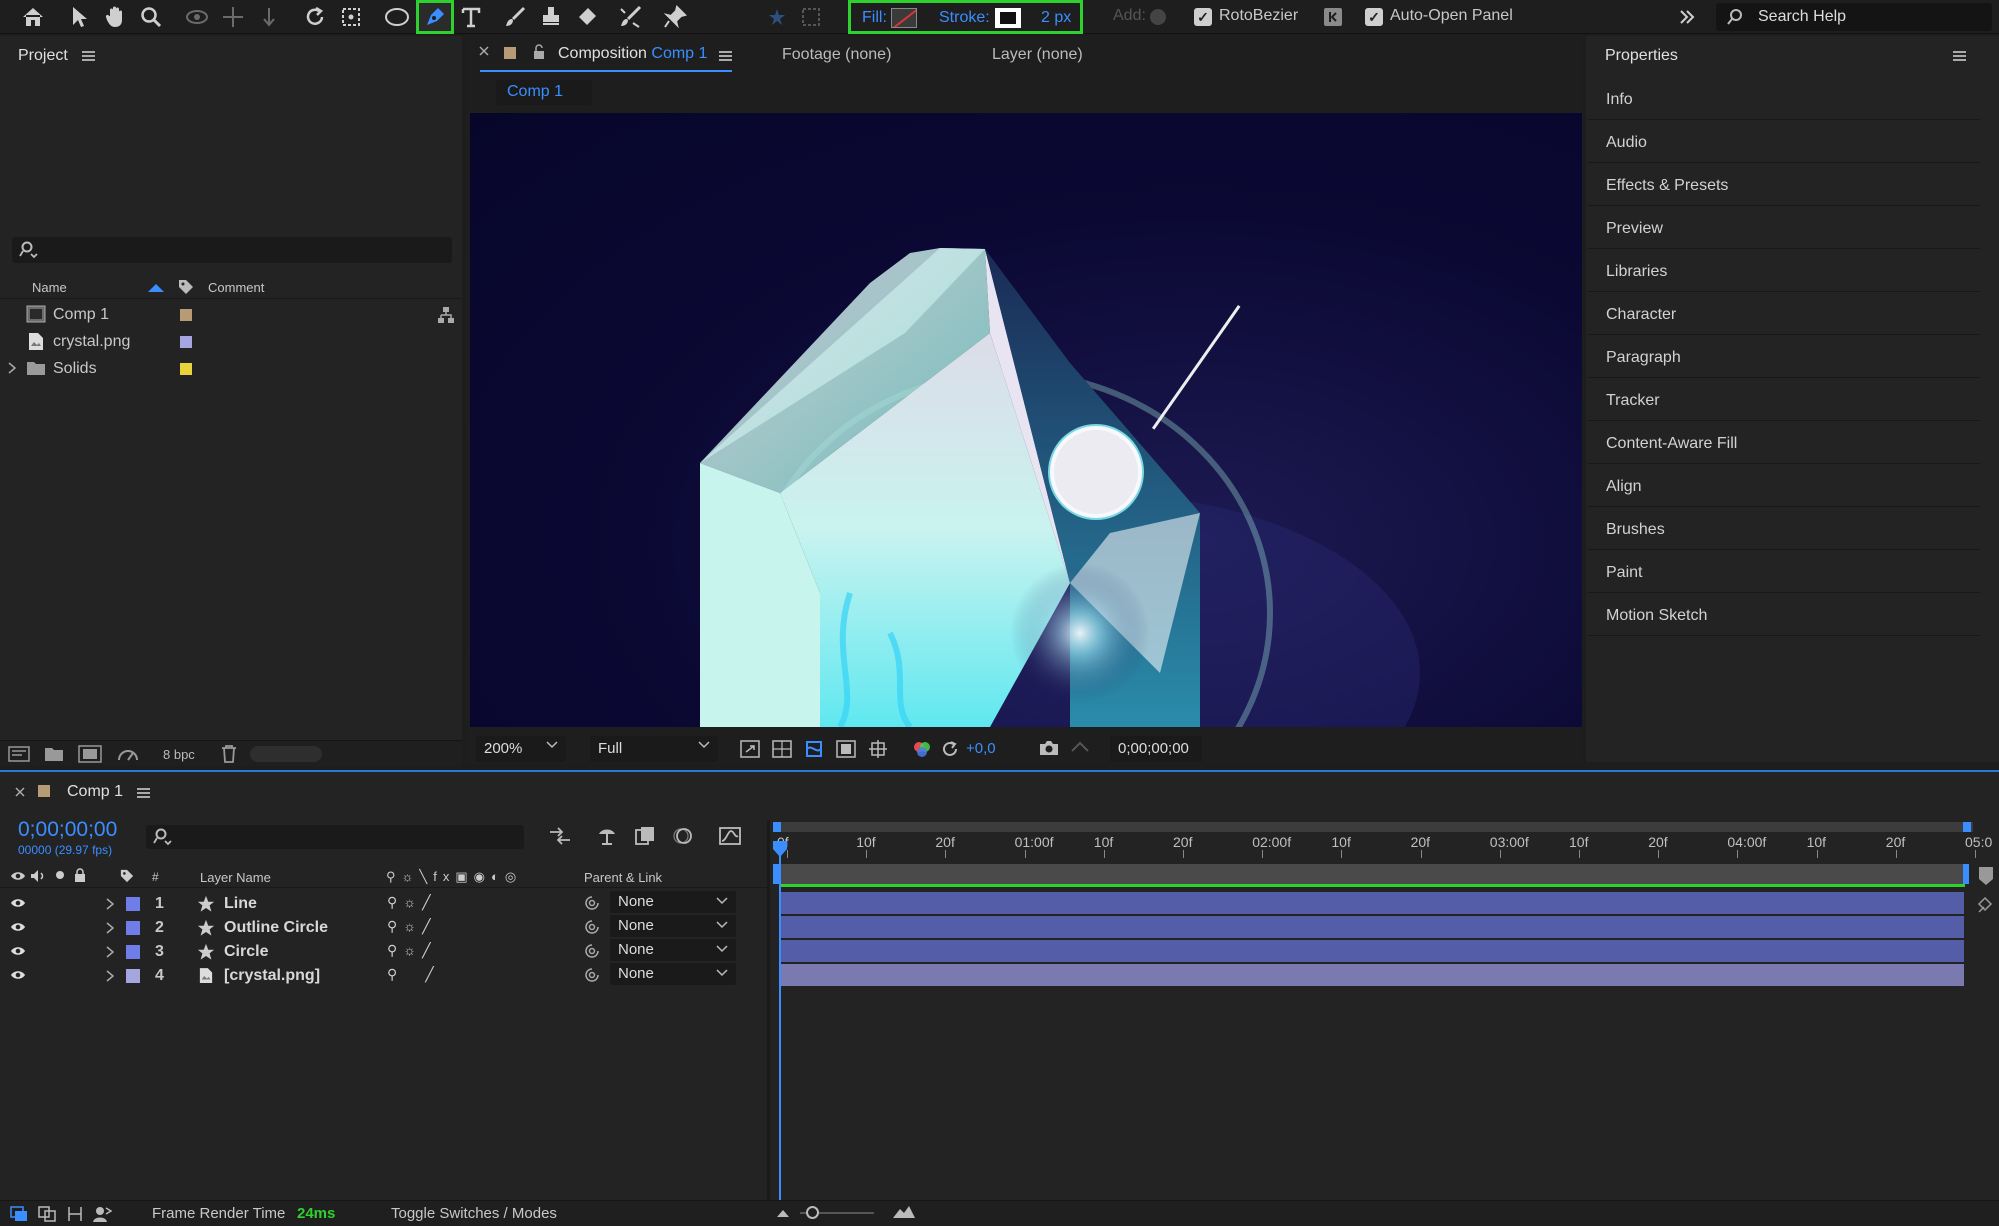  I want to click on work-area-end, so click(1966, 874).